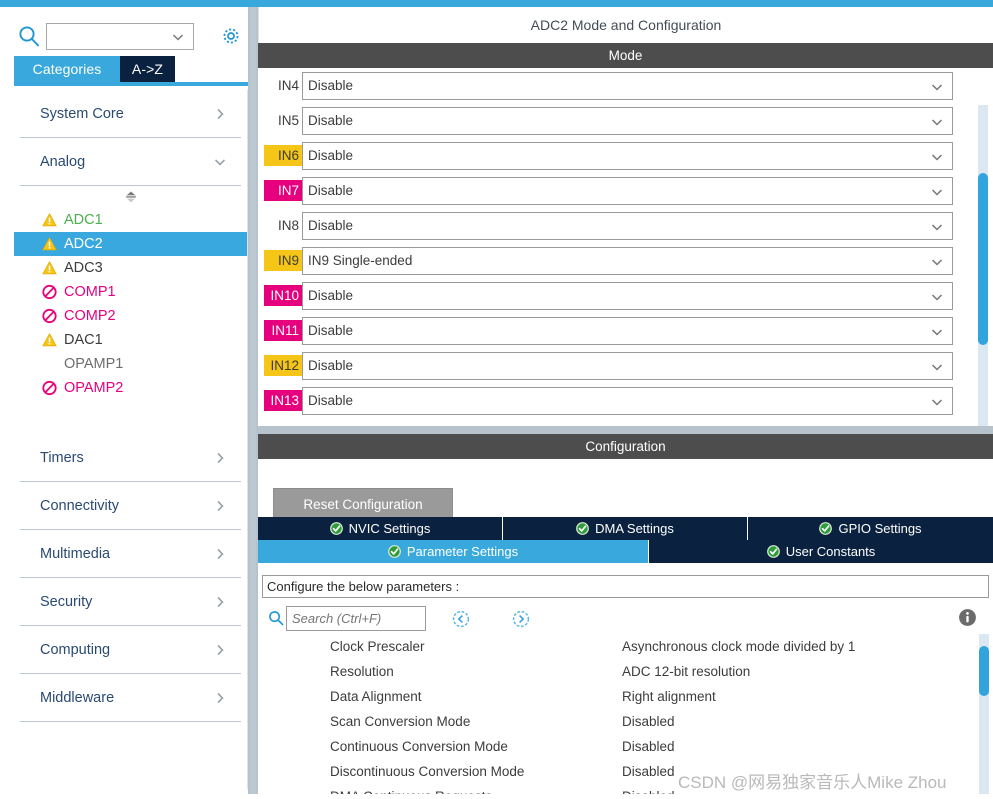  What do you see at coordinates (461, 619) in the screenshot?
I see `circle-left-arrow-icon` at bounding box center [461, 619].